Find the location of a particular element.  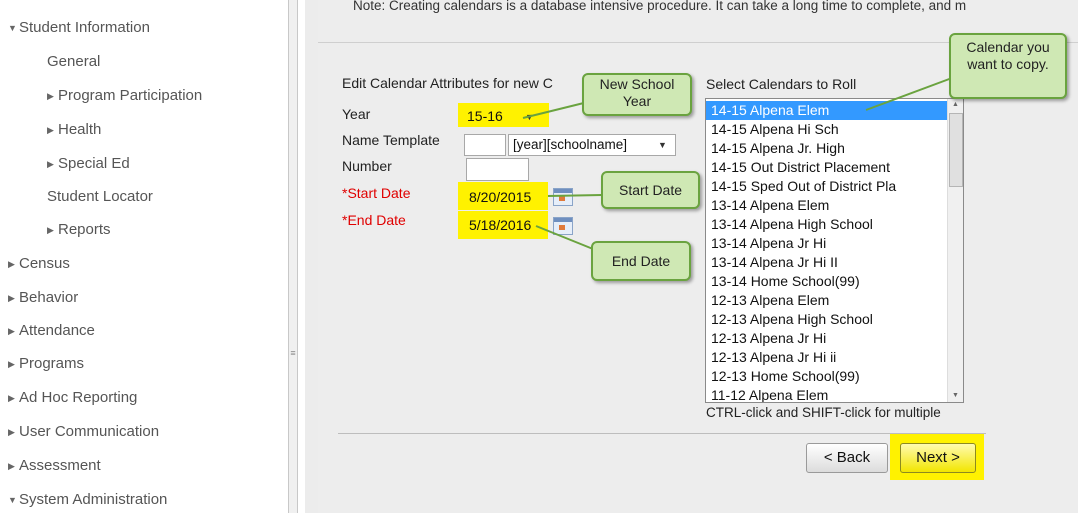

list-item: 12-13 Alpena High School is located at coordinates (829, 319).